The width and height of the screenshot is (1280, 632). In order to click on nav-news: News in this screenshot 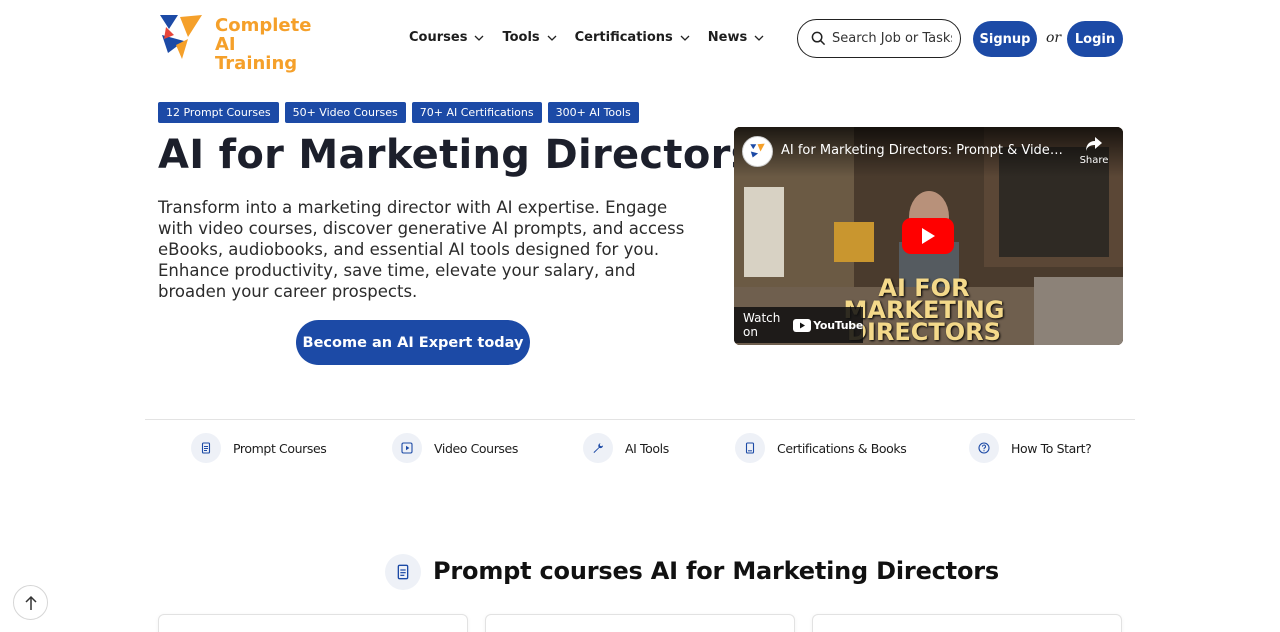, I will do `click(736, 37)`.